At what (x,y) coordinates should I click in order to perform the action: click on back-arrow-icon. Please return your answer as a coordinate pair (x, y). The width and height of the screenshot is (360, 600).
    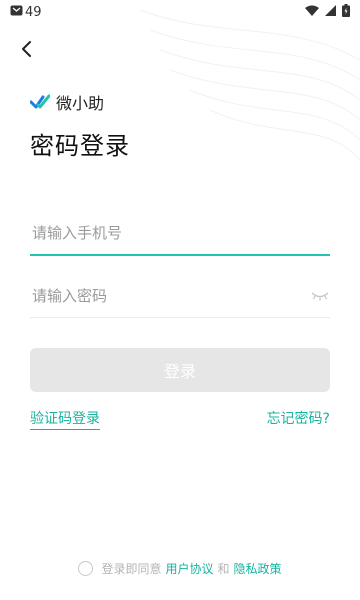
    Looking at the image, I should click on (26, 49).